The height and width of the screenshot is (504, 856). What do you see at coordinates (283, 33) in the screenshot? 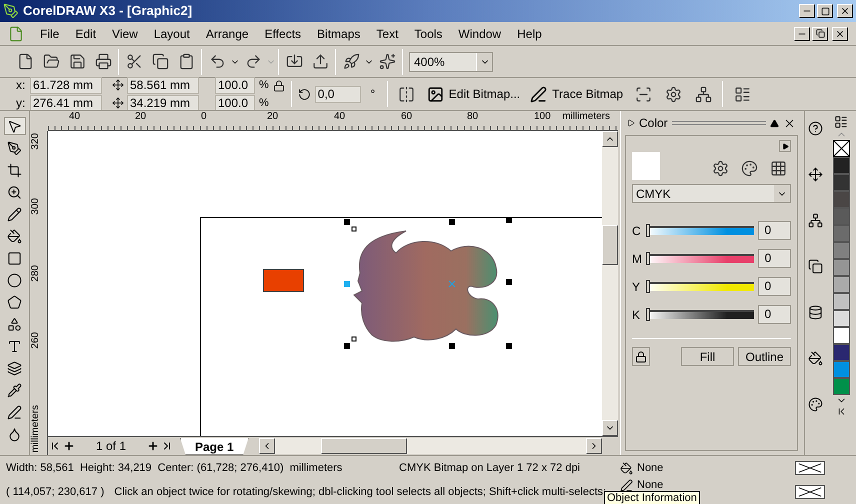
I see `menu-item: Effects` at bounding box center [283, 33].